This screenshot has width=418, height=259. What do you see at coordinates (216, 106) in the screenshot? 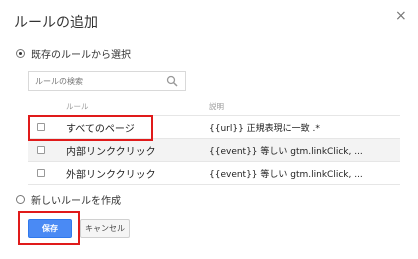
I see `column-header-description: 説明` at bounding box center [216, 106].